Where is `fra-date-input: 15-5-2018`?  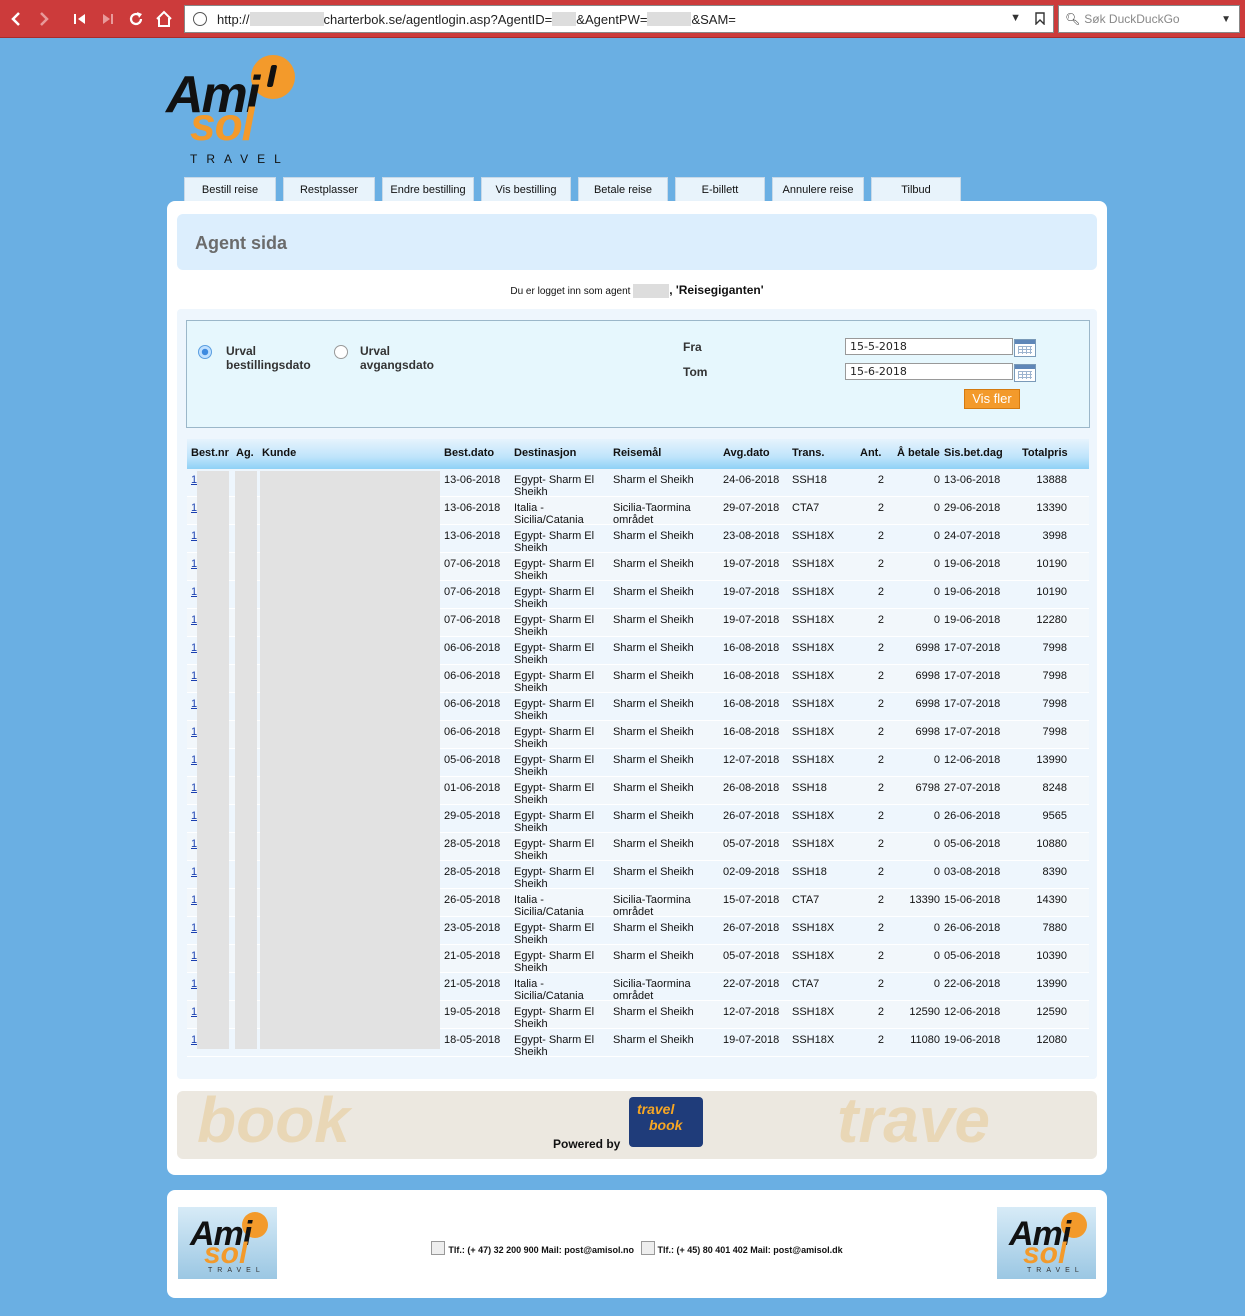 fra-date-input: 15-5-2018 is located at coordinates (929, 346).